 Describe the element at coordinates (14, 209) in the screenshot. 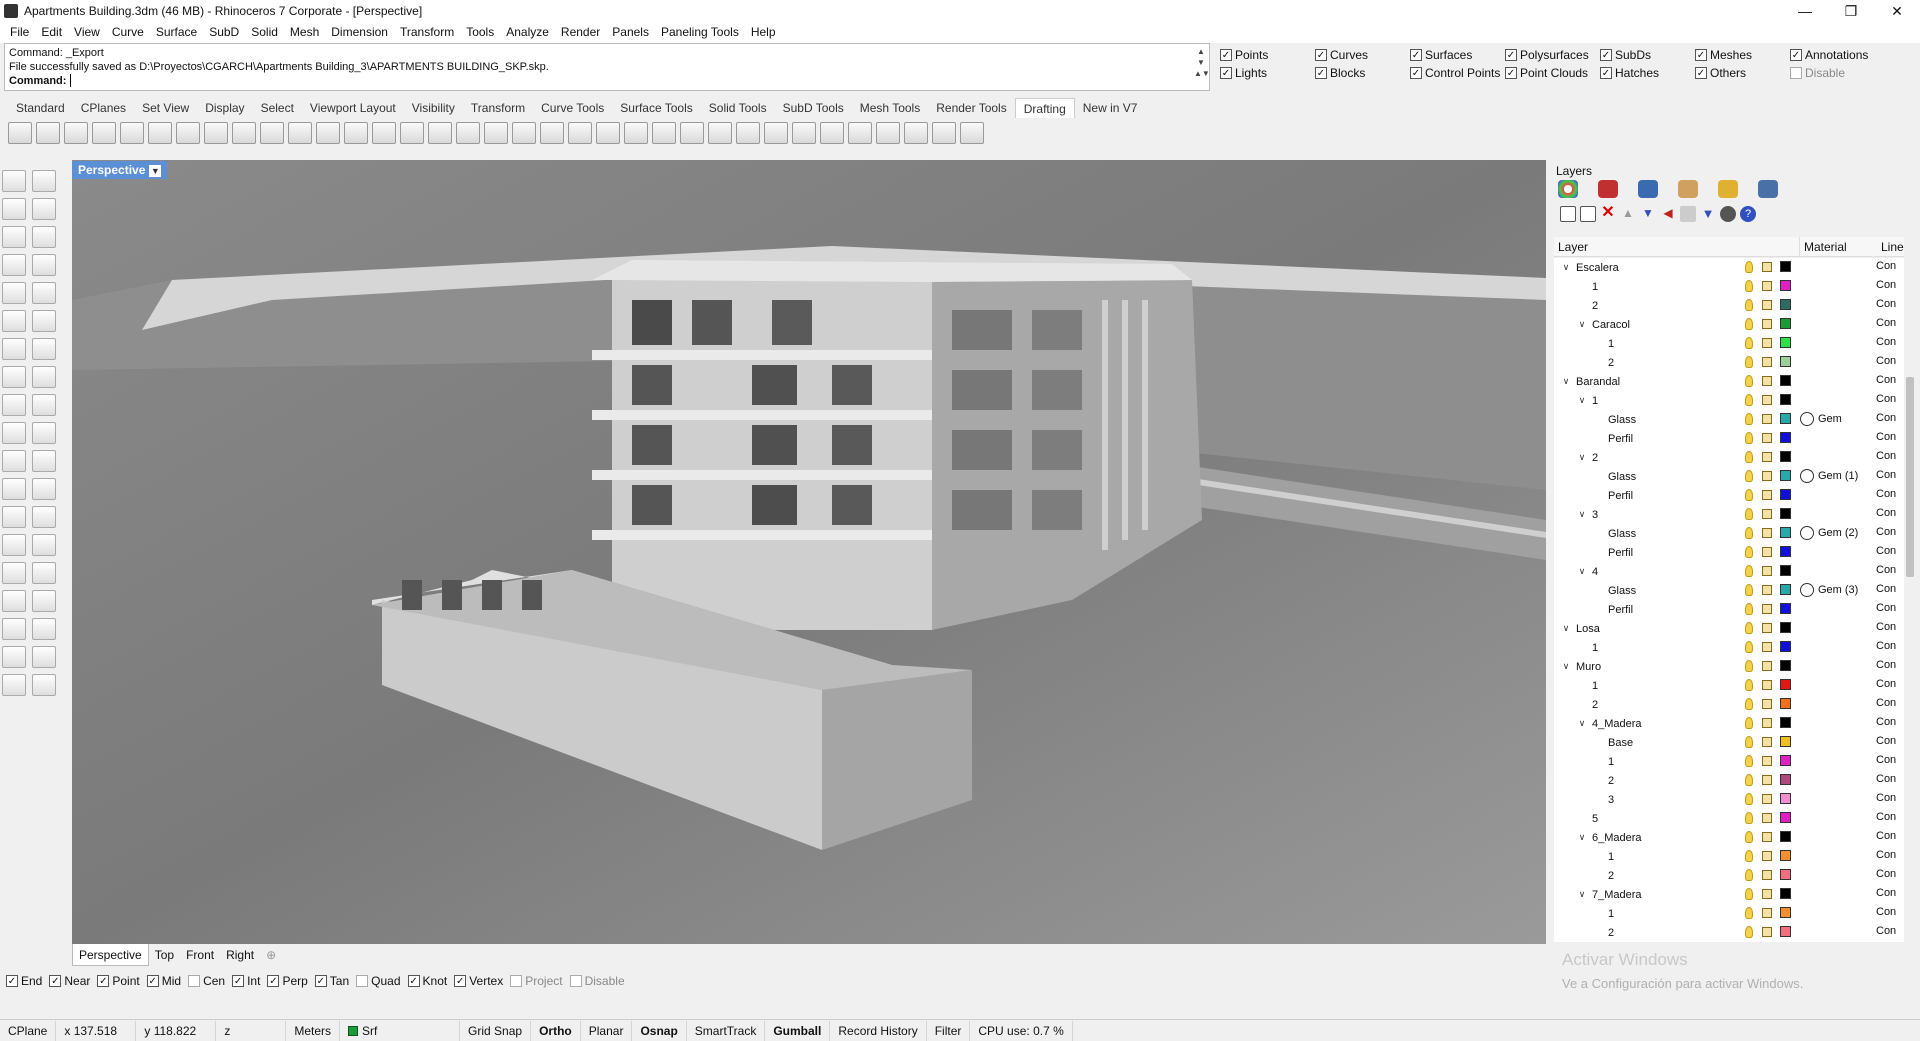

I see `point-icon` at that location.